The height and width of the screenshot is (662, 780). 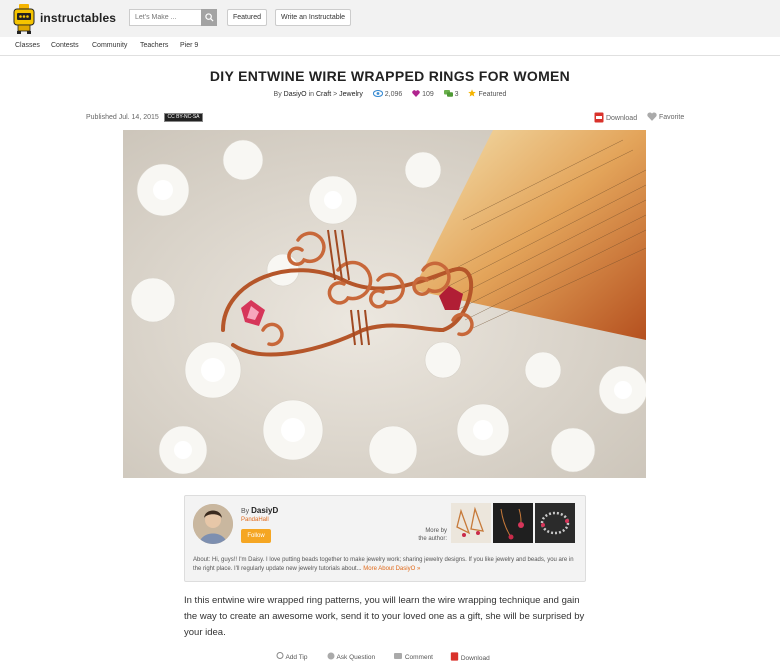 What do you see at coordinates (652, 116) in the screenshot?
I see `heart-outline-icon` at bounding box center [652, 116].